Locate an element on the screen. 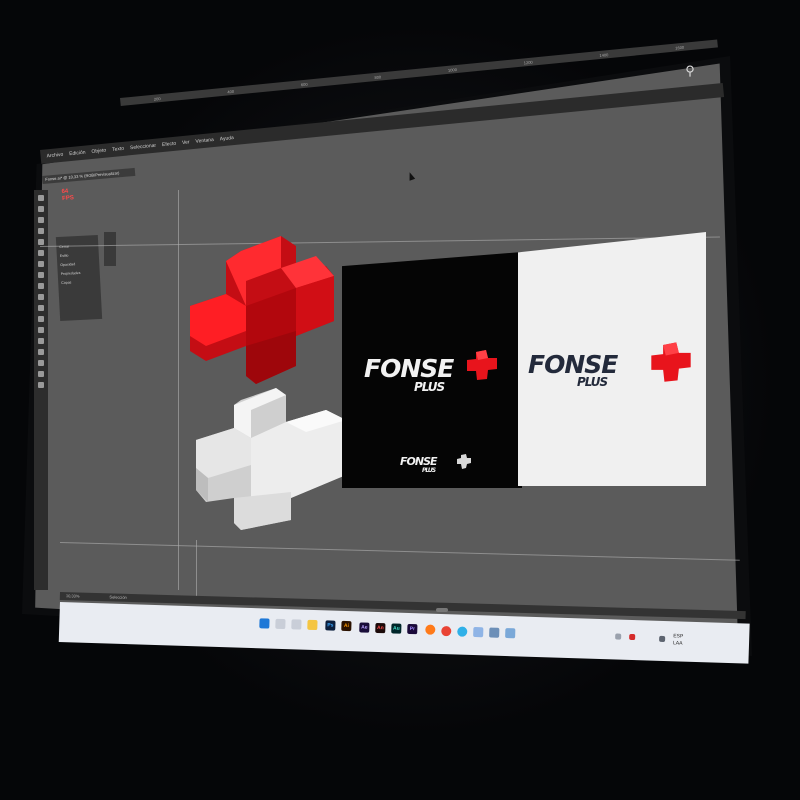  logo-wordmark-dark: FONSE is located at coordinates (409, 368).